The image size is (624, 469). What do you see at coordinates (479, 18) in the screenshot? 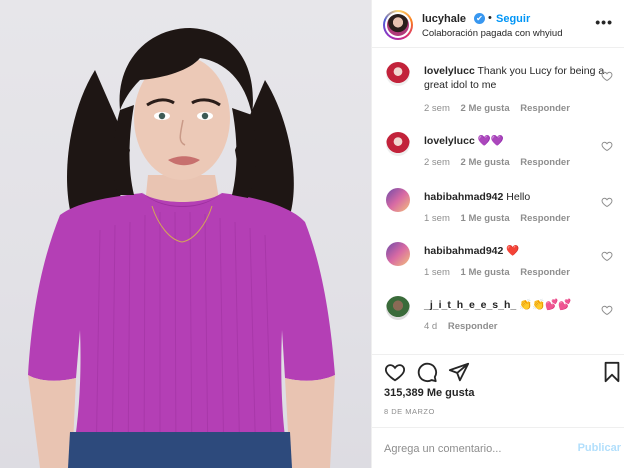
I see `verified-badge-icon: ✔` at bounding box center [479, 18].